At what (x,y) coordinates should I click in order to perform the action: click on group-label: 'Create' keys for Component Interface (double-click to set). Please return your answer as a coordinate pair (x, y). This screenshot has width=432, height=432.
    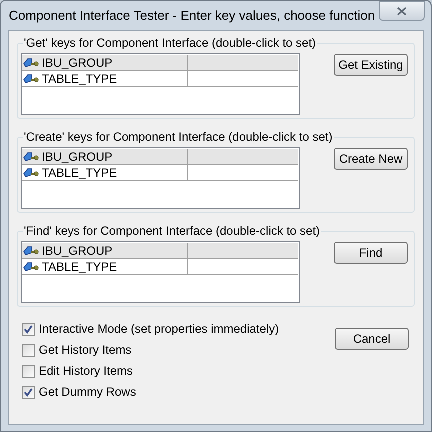
    Looking at the image, I should click on (178, 137).